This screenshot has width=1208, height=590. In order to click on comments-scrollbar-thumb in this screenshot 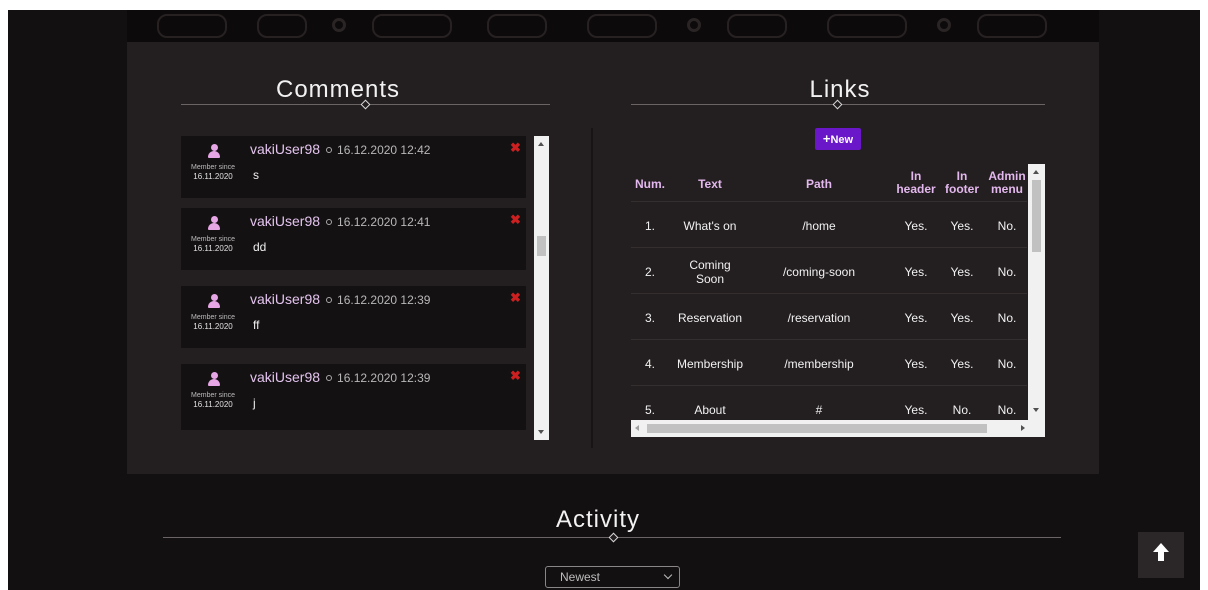, I will do `click(541, 246)`.